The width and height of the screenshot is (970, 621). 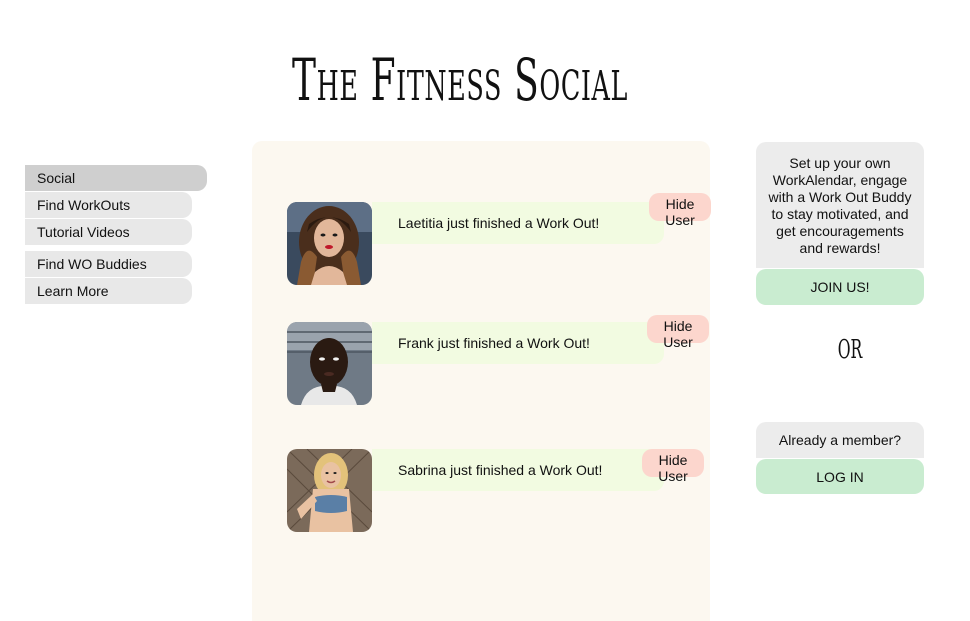 I want to click on avatar-frank-image, so click(x=329, y=363).